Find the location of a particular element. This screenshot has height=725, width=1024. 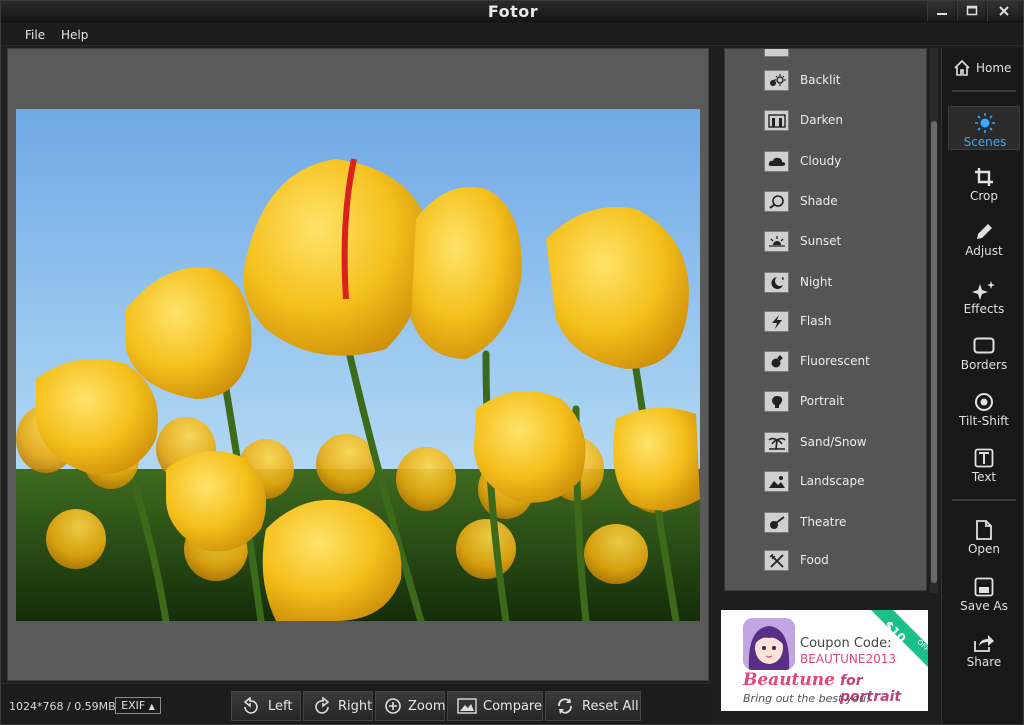

pencil-icon is located at coordinates (984, 232).